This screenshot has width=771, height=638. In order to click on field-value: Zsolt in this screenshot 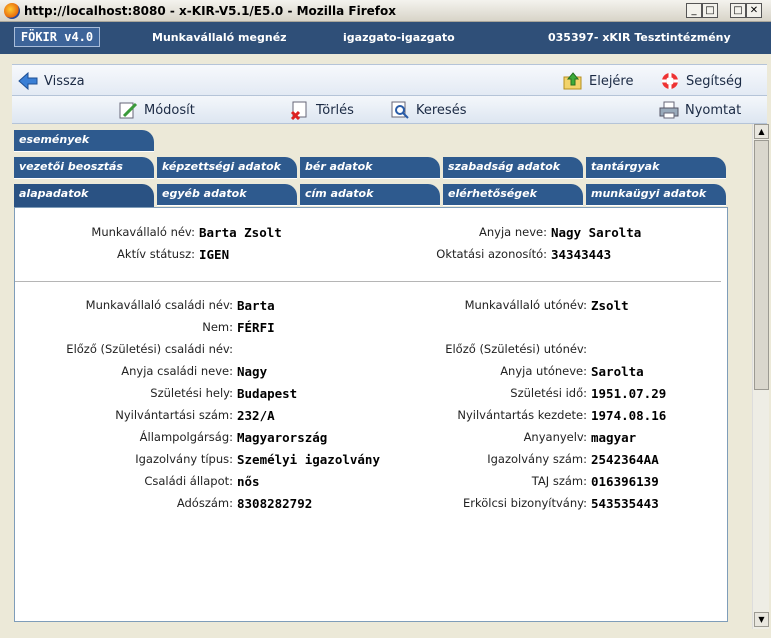, I will do `click(610, 305)`.